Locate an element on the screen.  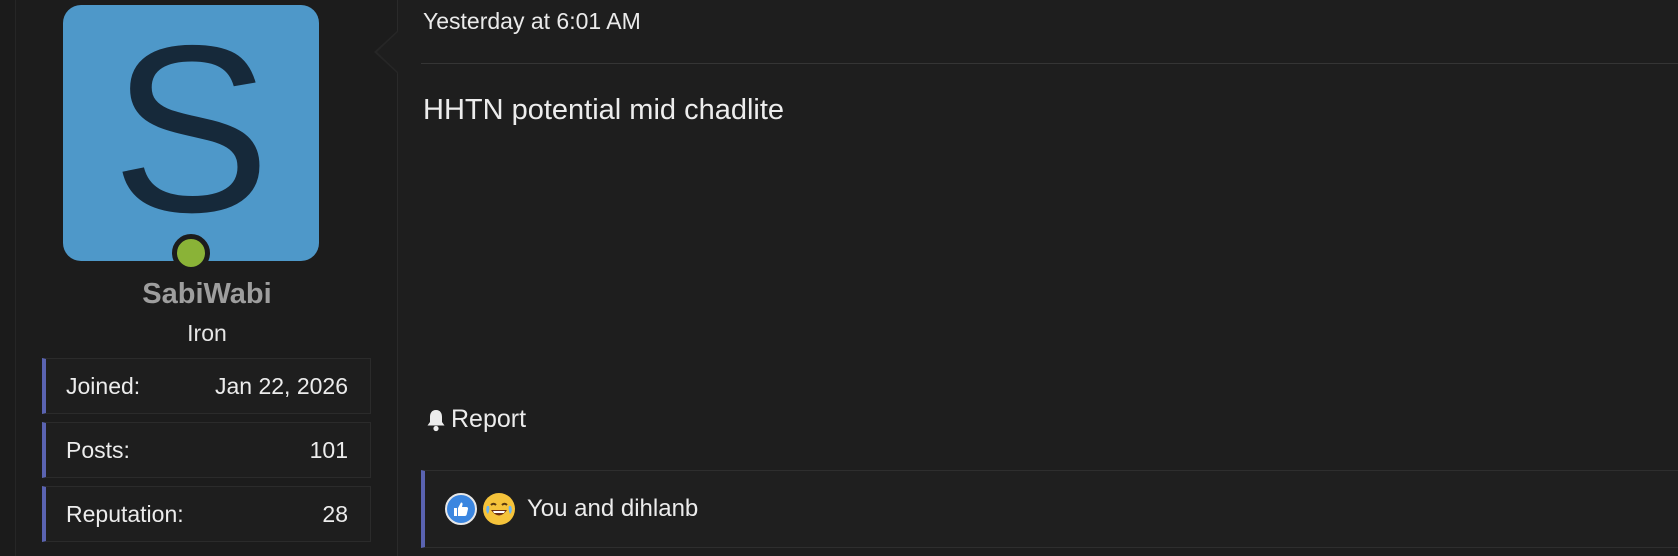
stat-posts-label: Posts: is located at coordinates (98, 449).